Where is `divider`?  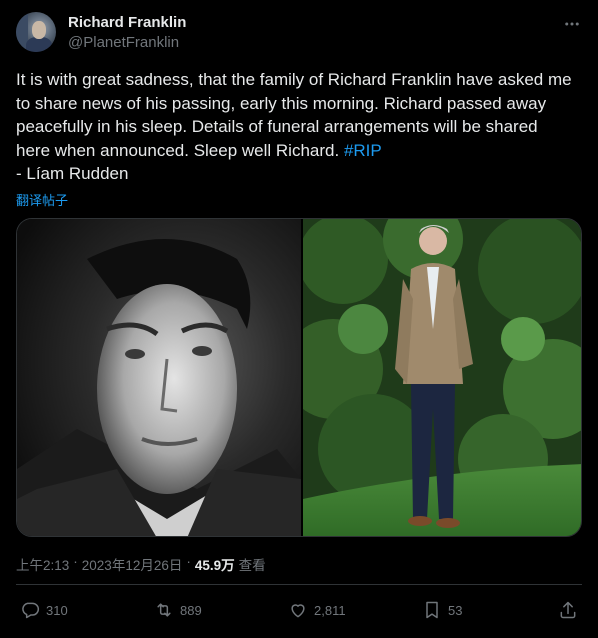
divider is located at coordinates (299, 584).